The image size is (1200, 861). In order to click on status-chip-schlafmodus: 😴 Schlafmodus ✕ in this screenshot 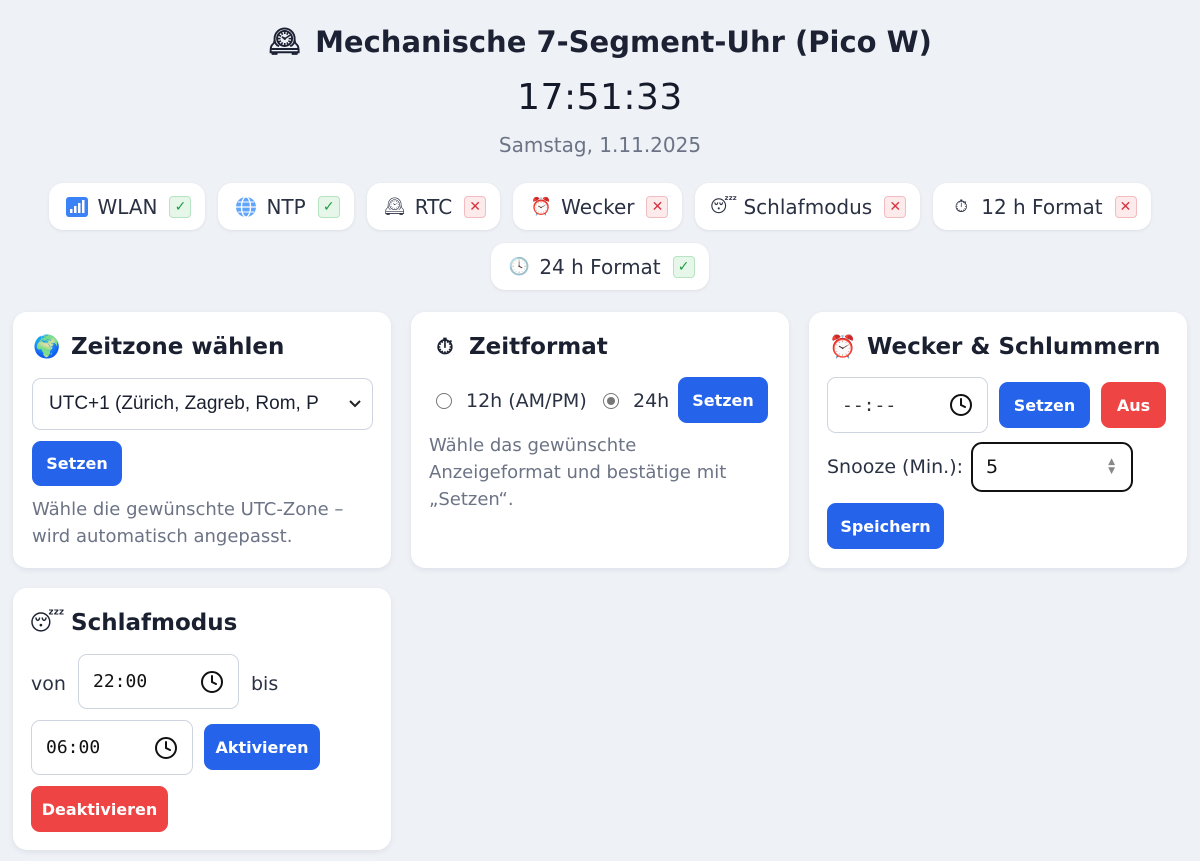, I will do `click(808, 206)`.